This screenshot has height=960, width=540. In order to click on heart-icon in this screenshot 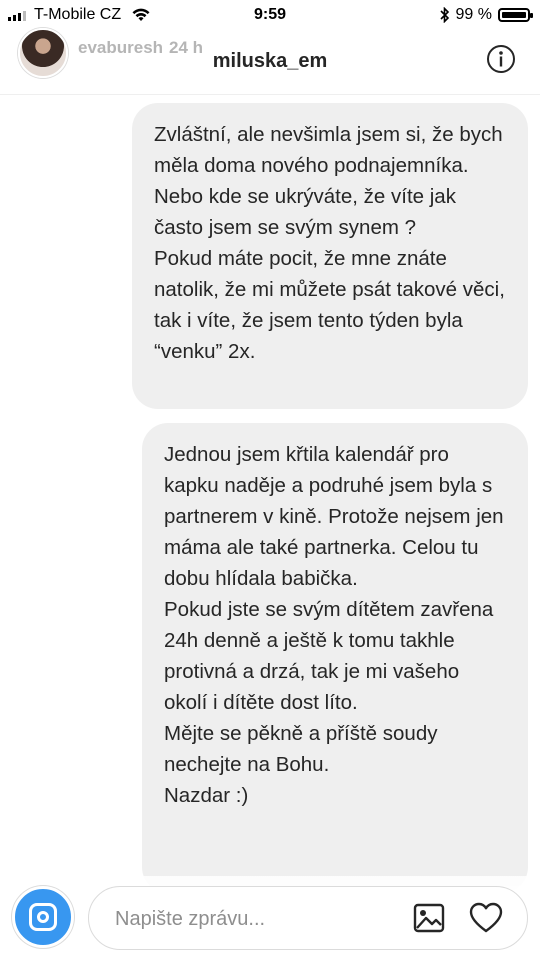, I will do `click(486, 918)`.